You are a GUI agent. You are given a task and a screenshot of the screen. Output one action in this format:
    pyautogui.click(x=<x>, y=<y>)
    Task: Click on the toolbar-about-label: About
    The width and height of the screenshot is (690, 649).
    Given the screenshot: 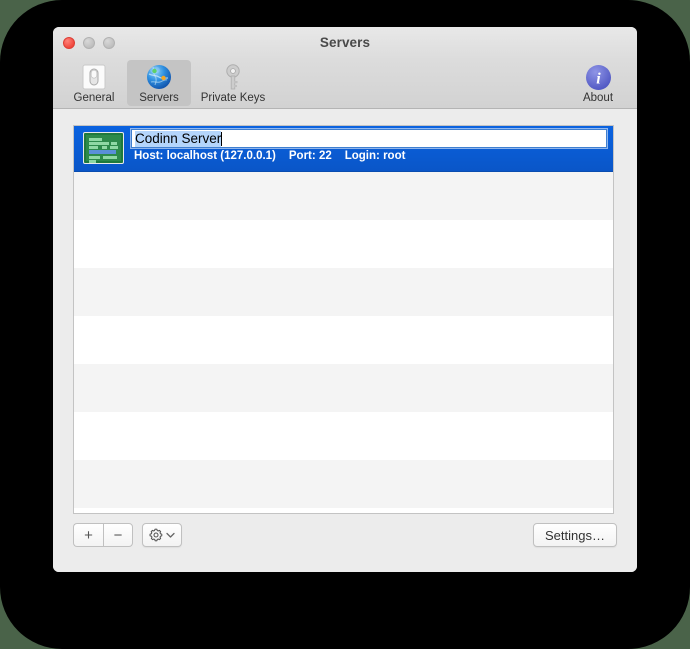 What is the action you would take?
    pyautogui.click(x=598, y=98)
    